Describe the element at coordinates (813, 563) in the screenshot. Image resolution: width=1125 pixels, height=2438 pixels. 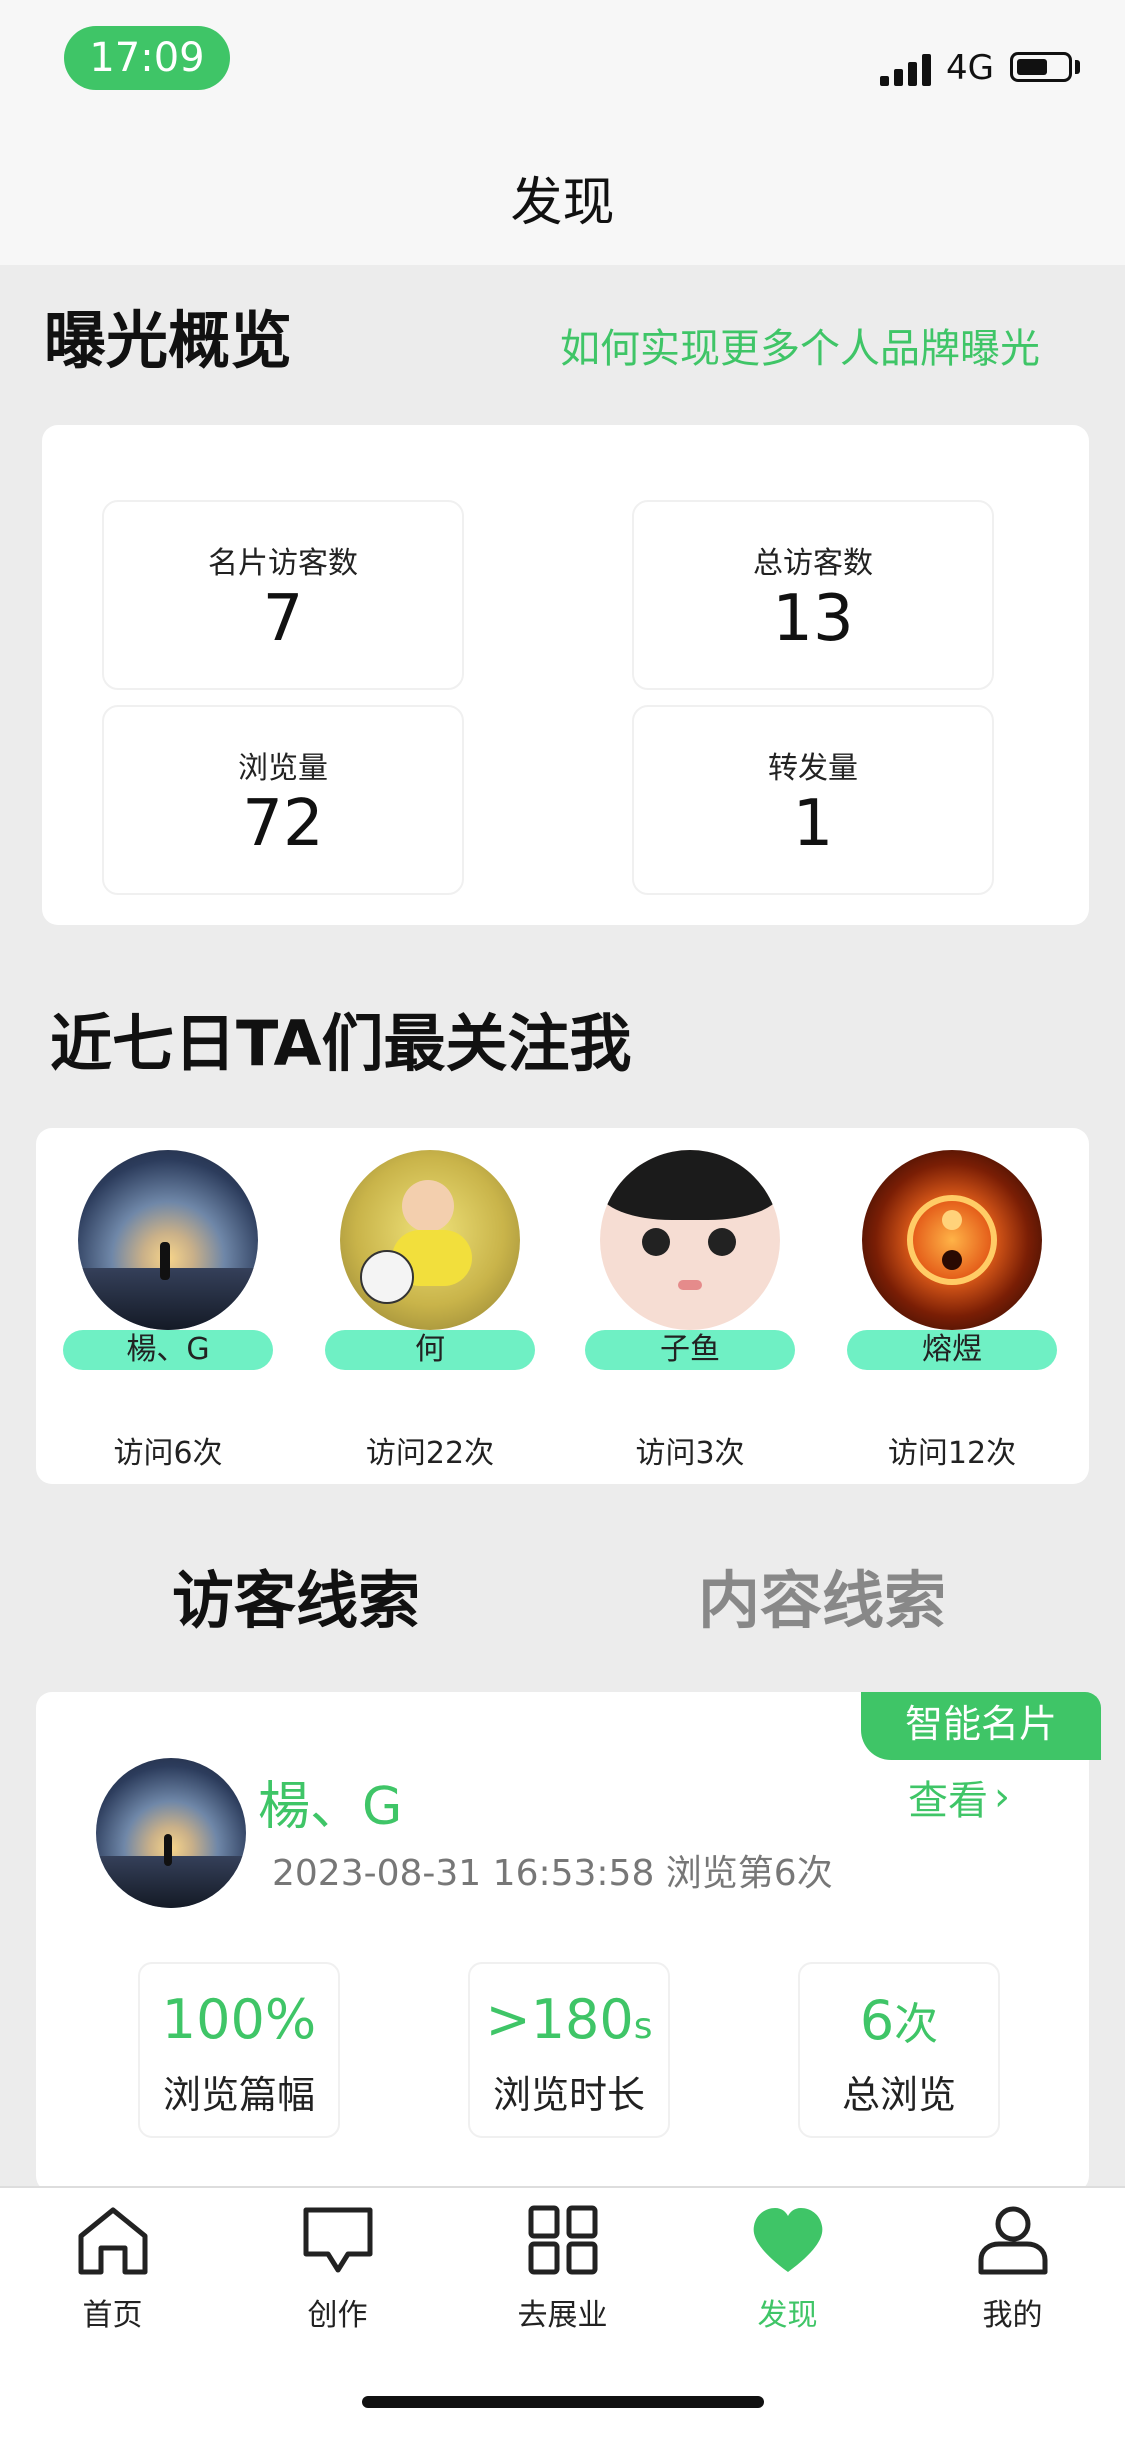
I see `stat-label: 总访客数` at that location.